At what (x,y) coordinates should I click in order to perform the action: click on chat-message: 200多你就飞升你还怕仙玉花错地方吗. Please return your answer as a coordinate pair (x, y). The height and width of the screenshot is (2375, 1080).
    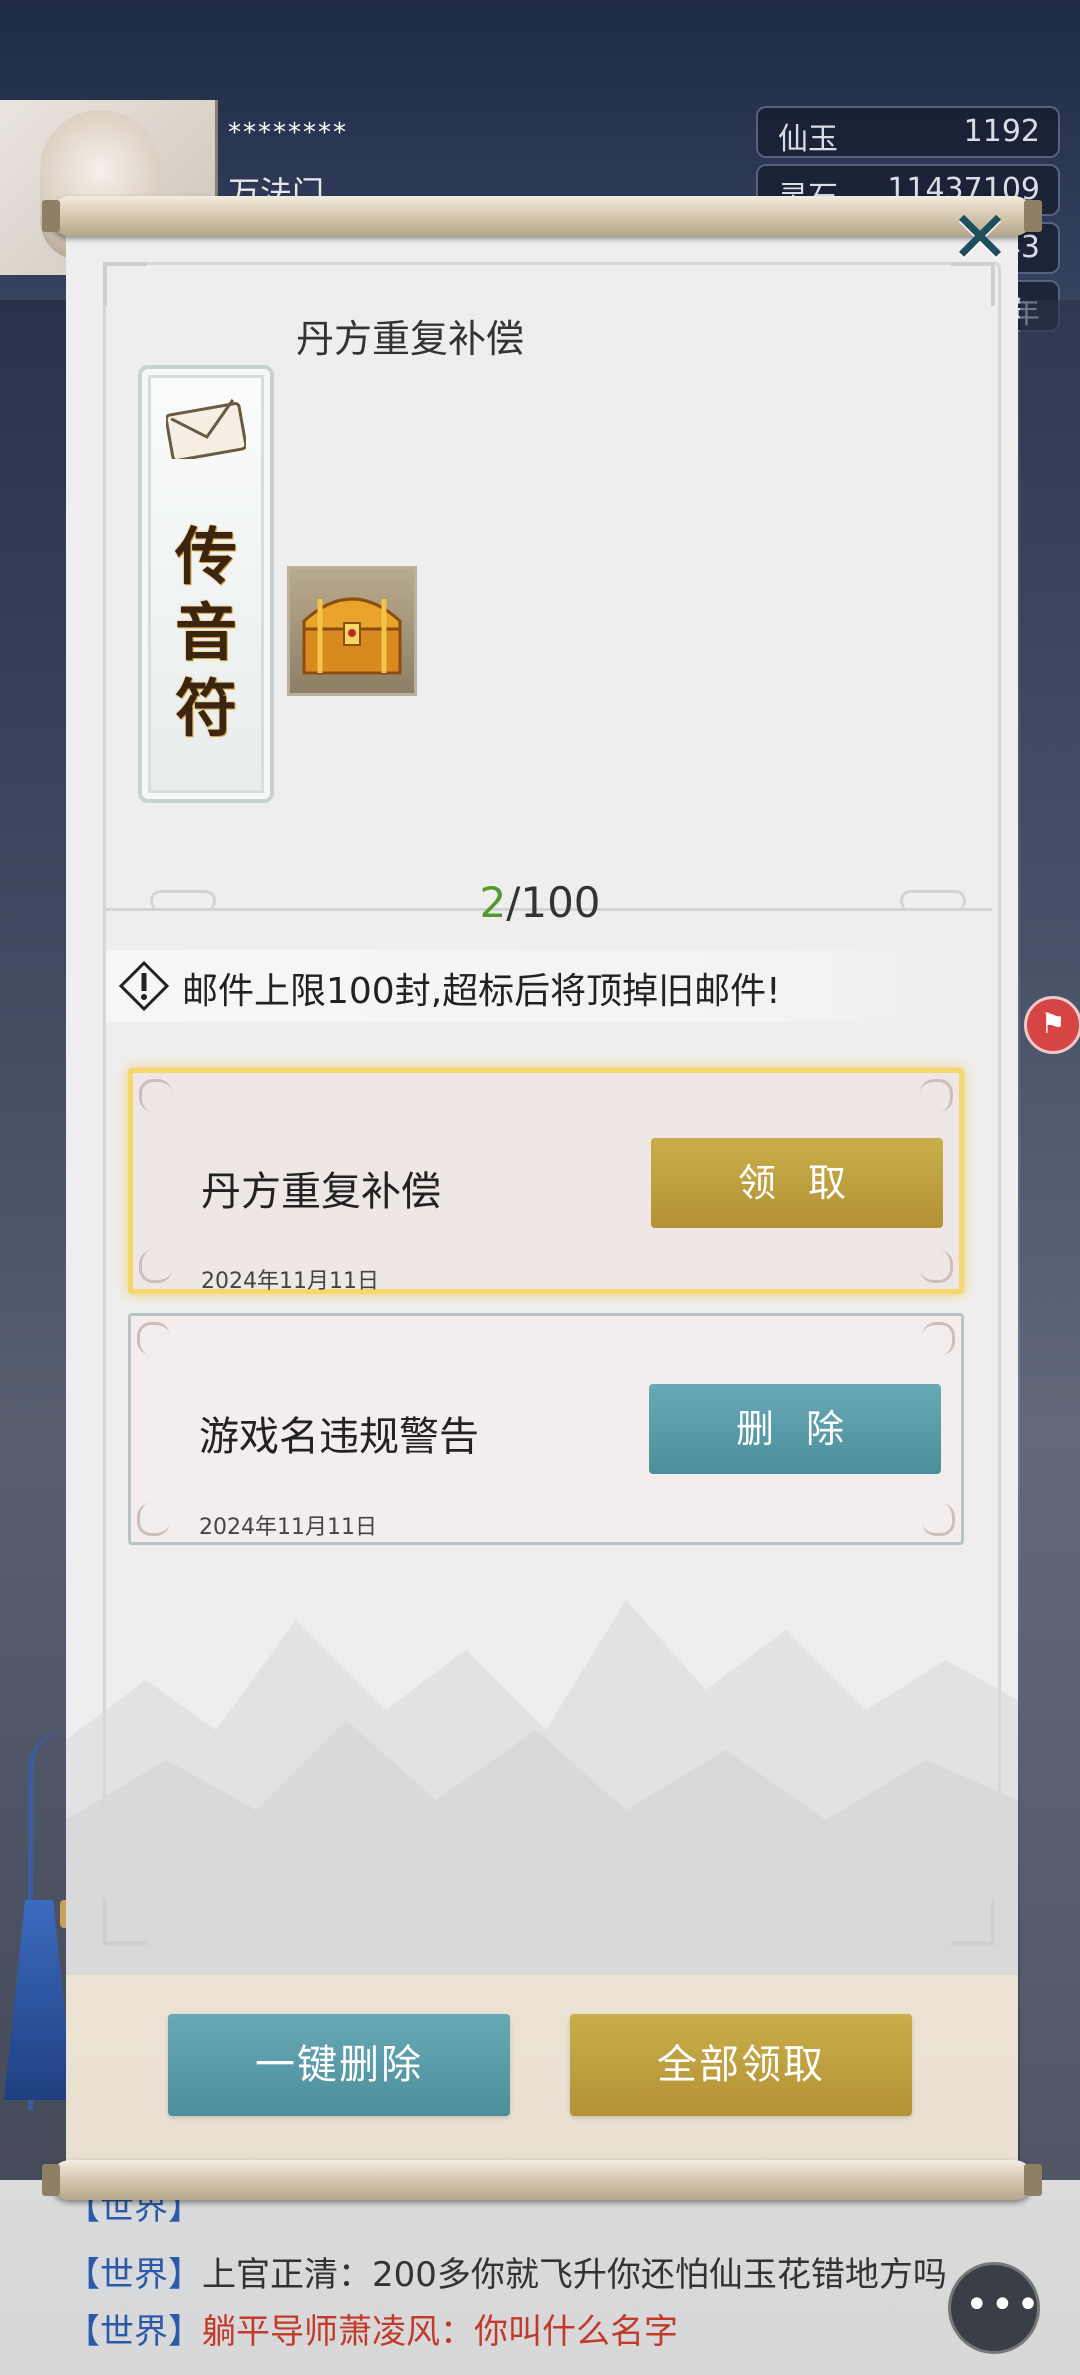
    Looking at the image, I should click on (659, 2275).